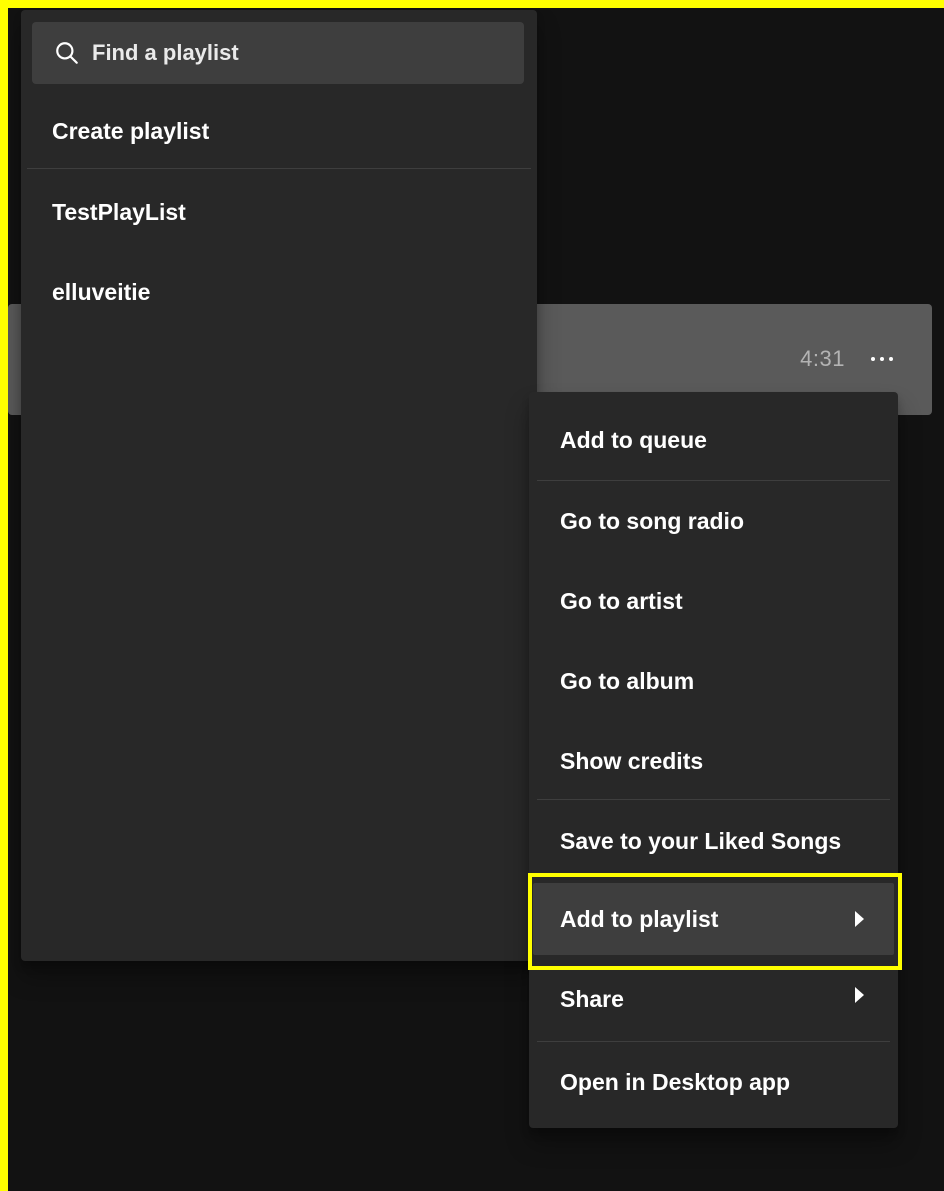 The height and width of the screenshot is (1191, 944). I want to click on menu-item-add-to-queue: Add to queue, so click(713, 440).